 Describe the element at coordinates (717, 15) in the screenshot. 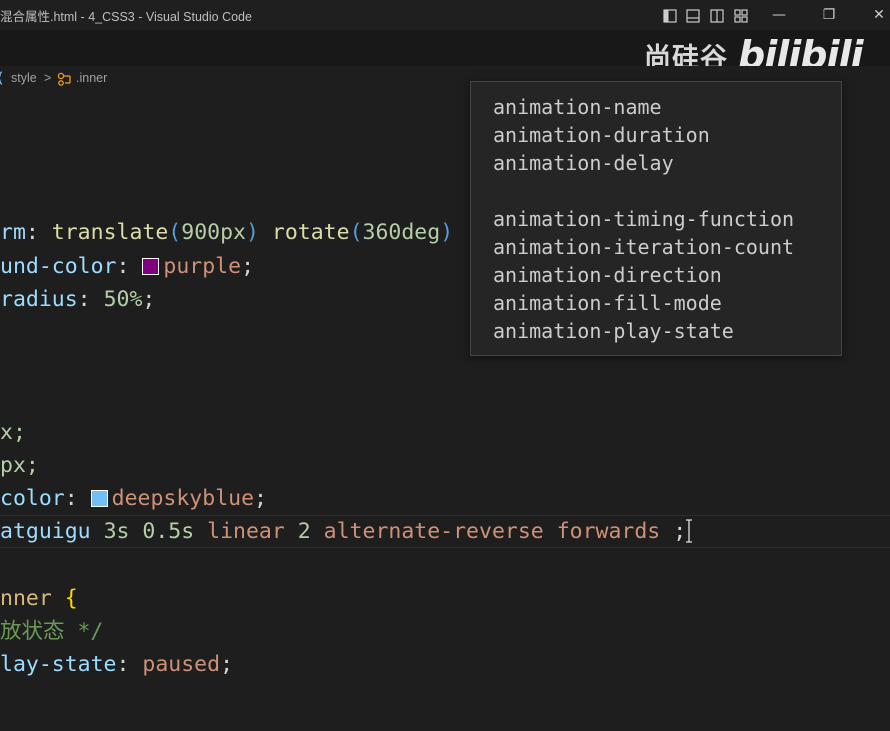

I see `toggle-secondary-sidebar-icon` at that location.